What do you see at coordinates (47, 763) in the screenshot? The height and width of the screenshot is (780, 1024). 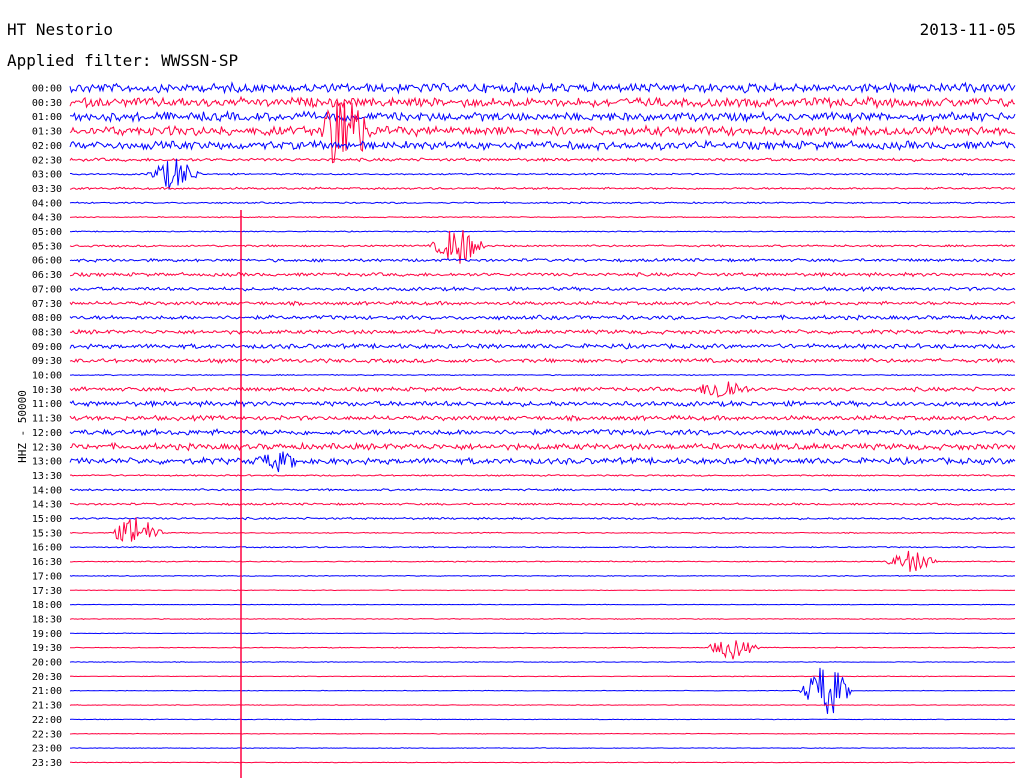 I see `row-label: 23:30` at bounding box center [47, 763].